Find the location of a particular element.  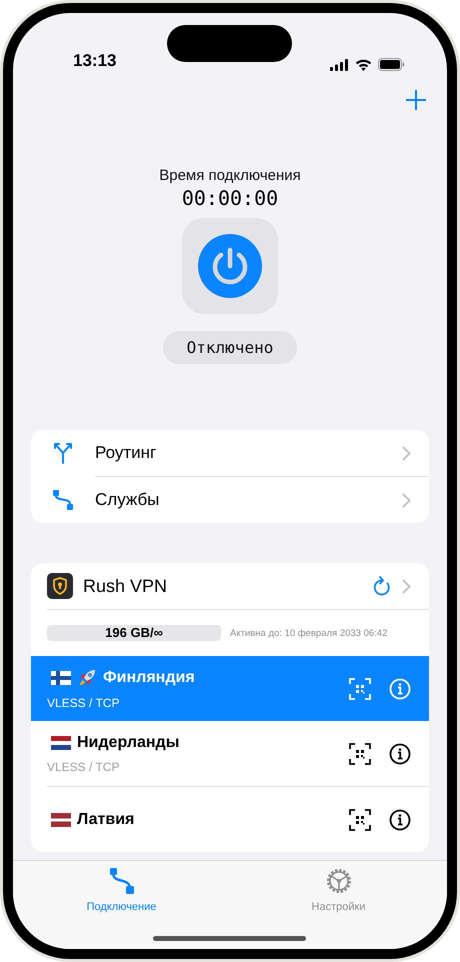

battery-icon is located at coordinates (391, 64).